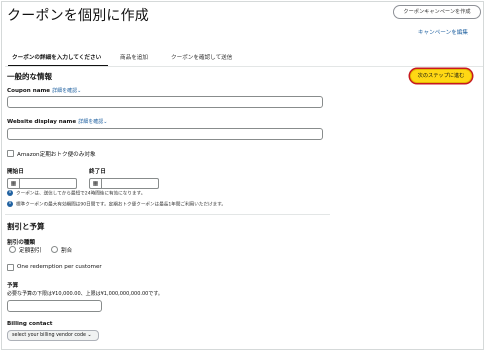 The width and height of the screenshot is (485, 351). What do you see at coordinates (13, 286) in the screenshot?
I see `budget-label: 予算` at bounding box center [13, 286].